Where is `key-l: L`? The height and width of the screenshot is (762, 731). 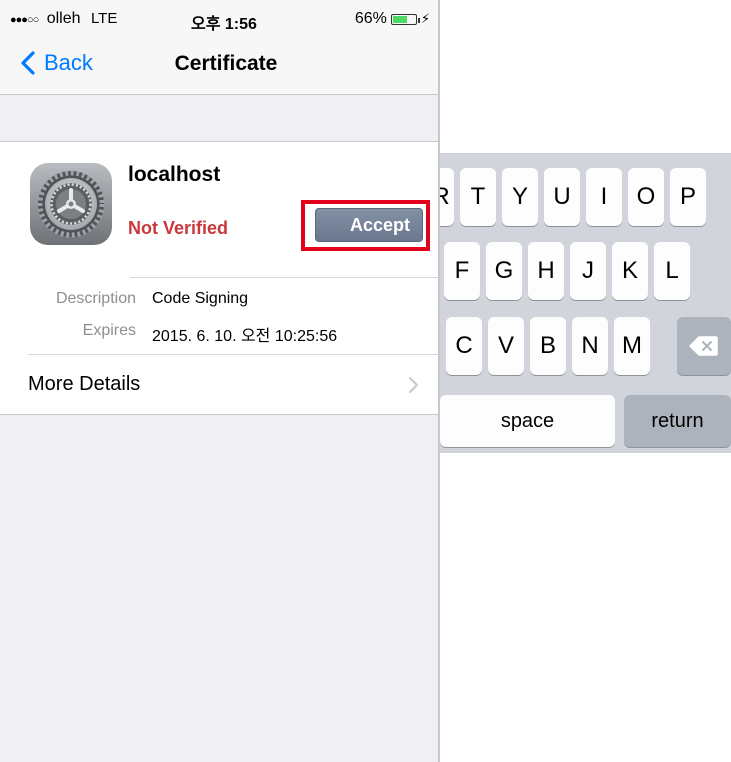
key-l: L is located at coordinates (672, 271).